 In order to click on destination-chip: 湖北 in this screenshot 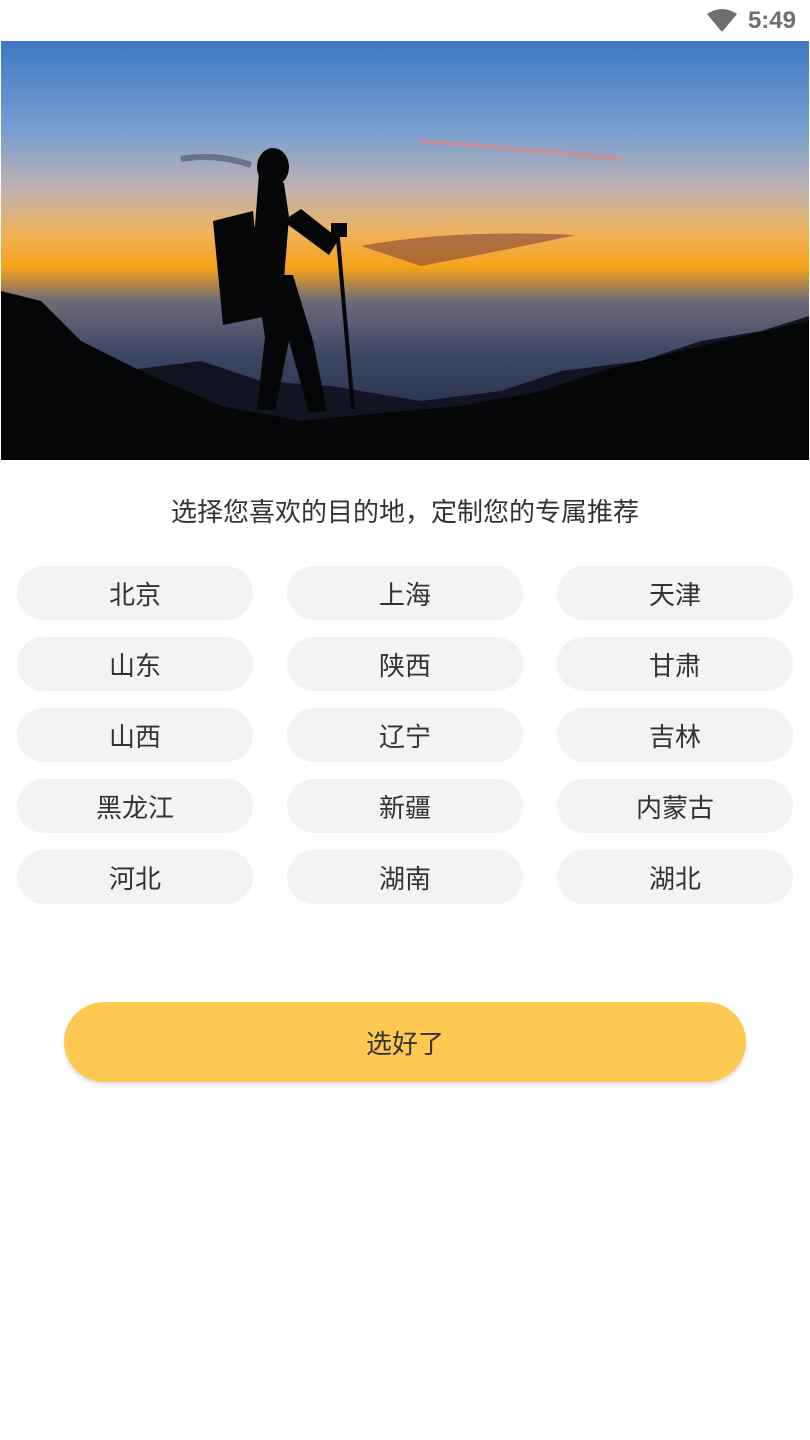, I will do `click(675, 877)`.